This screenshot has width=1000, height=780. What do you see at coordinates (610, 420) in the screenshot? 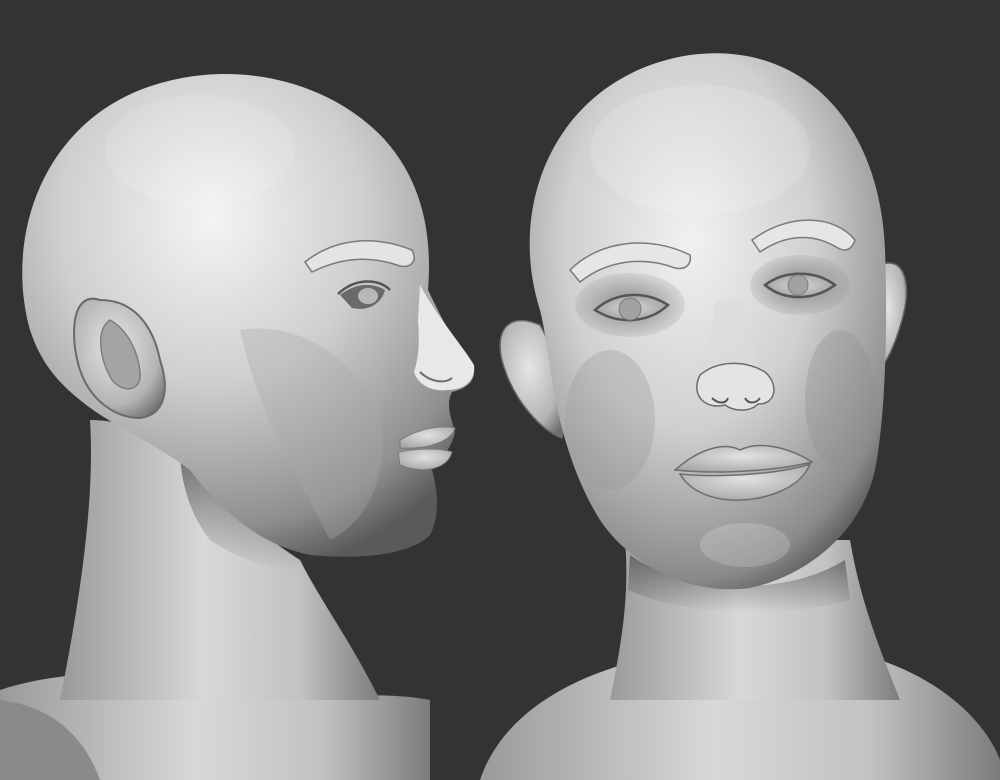
I see `front-left-cheek-shade` at bounding box center [610, 420].